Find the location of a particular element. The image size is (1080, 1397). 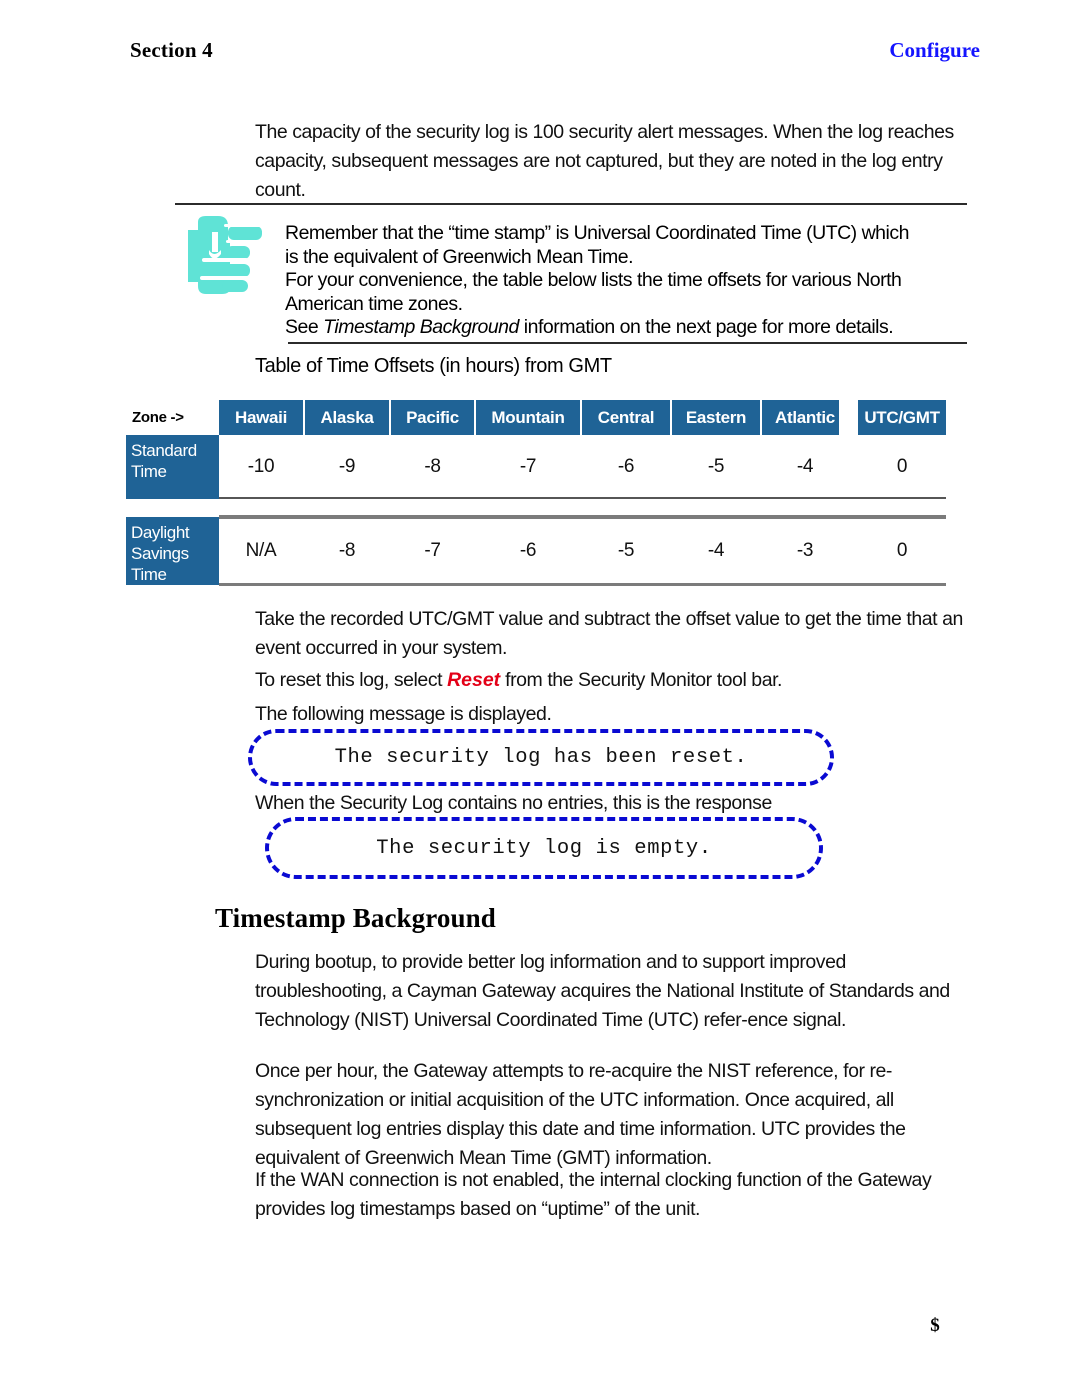

row-label-line-3: Time is located at coordinates (149, 574).